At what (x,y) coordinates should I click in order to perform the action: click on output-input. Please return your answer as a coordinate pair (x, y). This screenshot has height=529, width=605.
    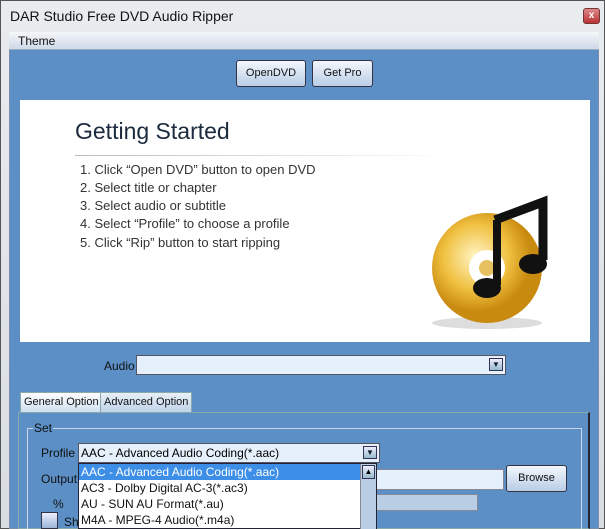
    Looking at the image, I should click on (437, 479).